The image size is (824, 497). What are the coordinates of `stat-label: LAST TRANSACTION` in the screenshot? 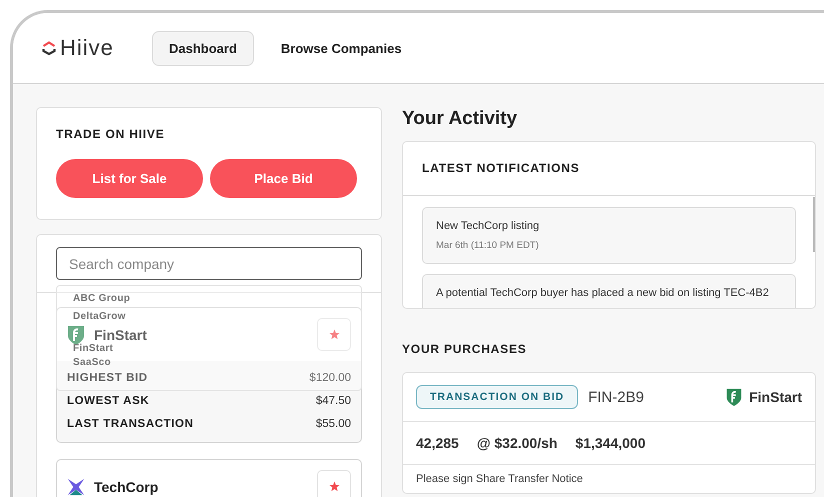 It's located at (130, 424).